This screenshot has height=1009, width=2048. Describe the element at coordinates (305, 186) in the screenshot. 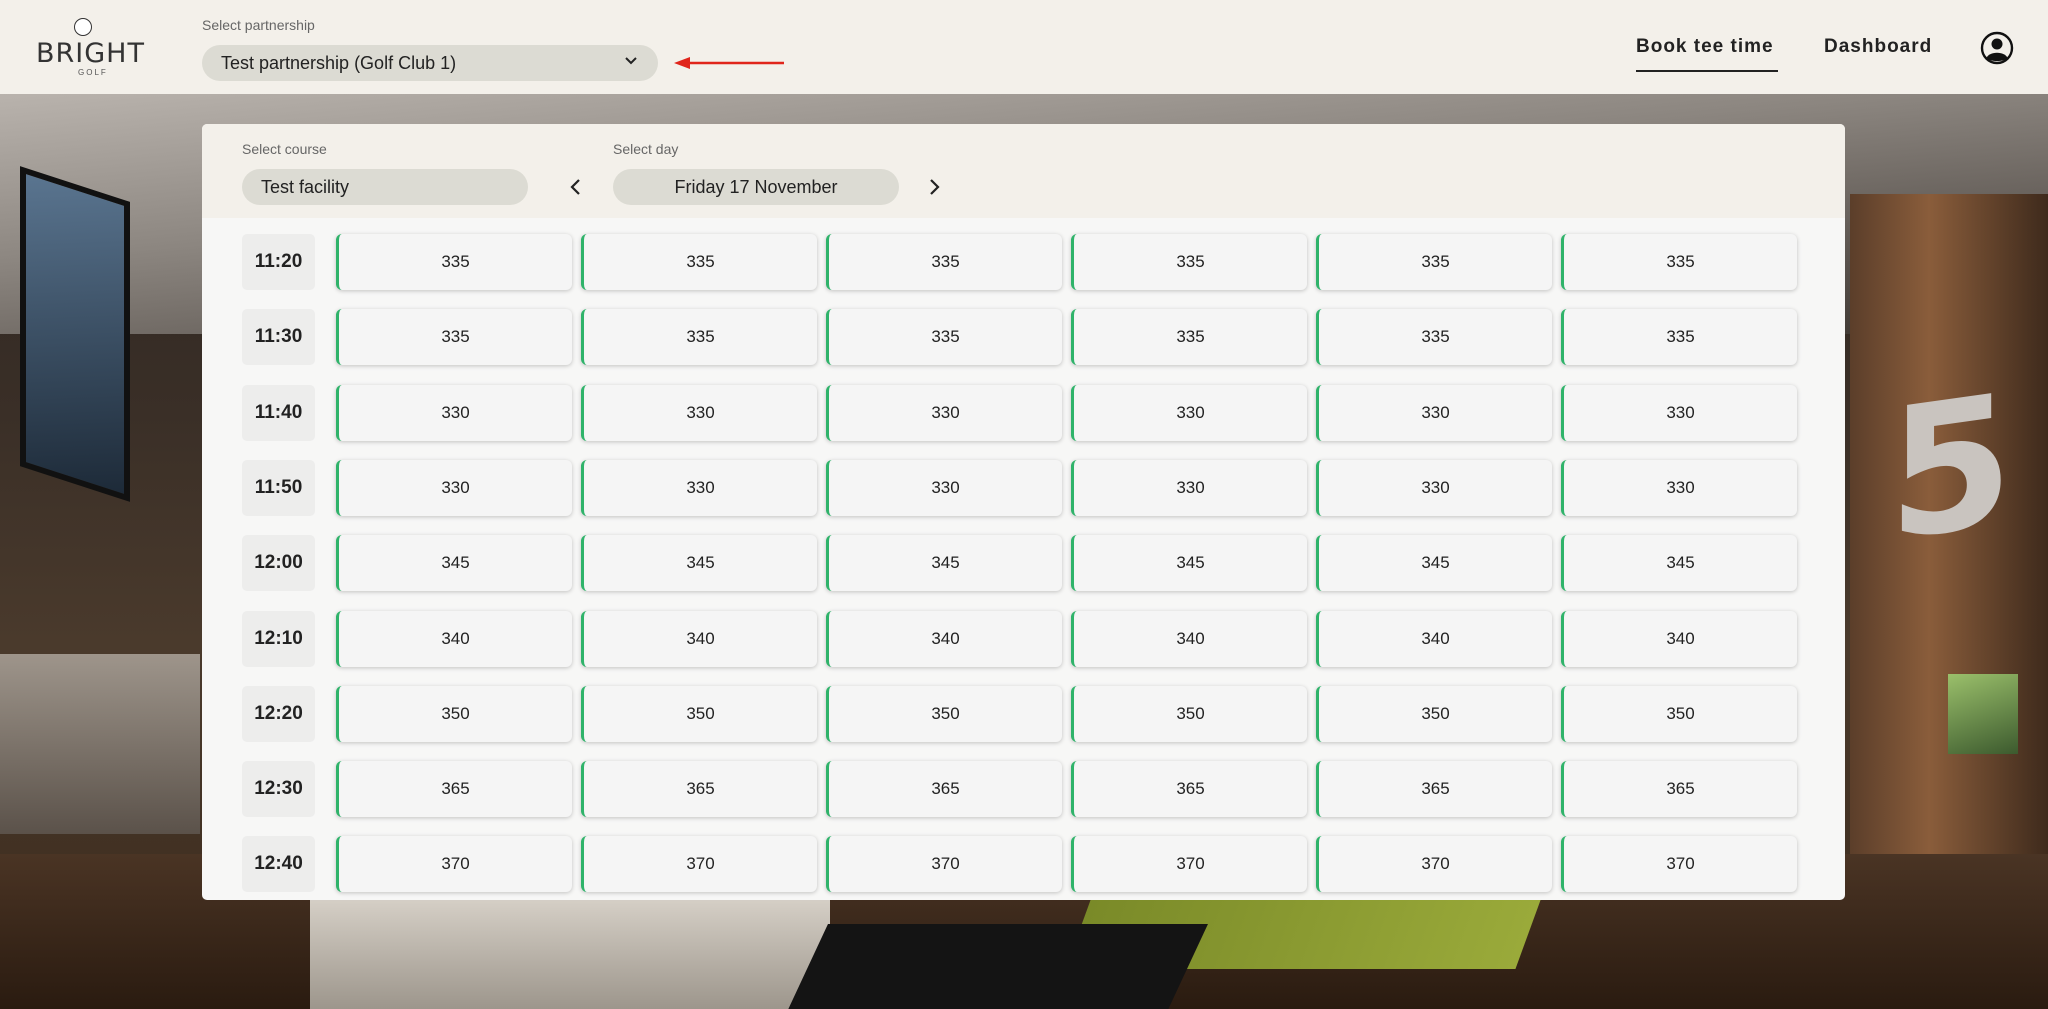

I see `course-value: Test facility` at that location.